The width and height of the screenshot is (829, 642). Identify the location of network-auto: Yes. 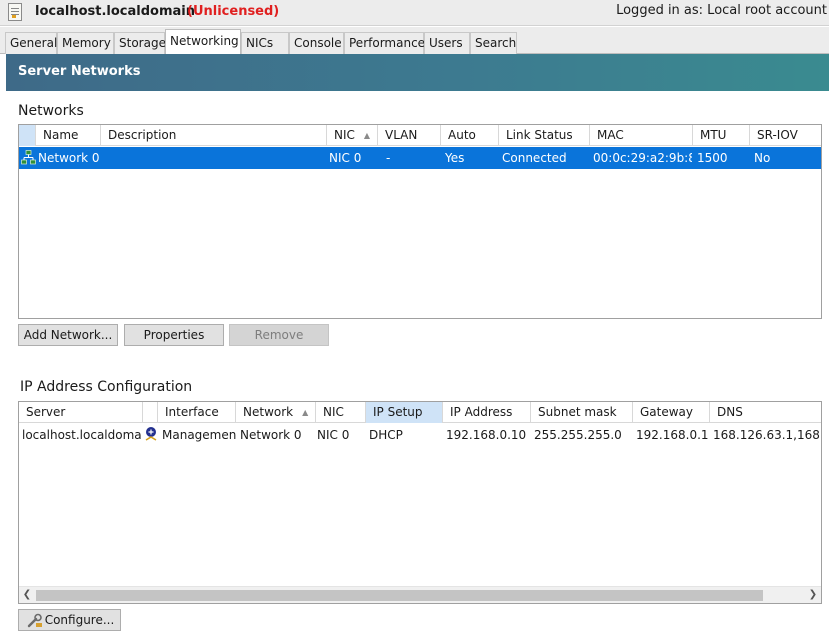
(455, 158).